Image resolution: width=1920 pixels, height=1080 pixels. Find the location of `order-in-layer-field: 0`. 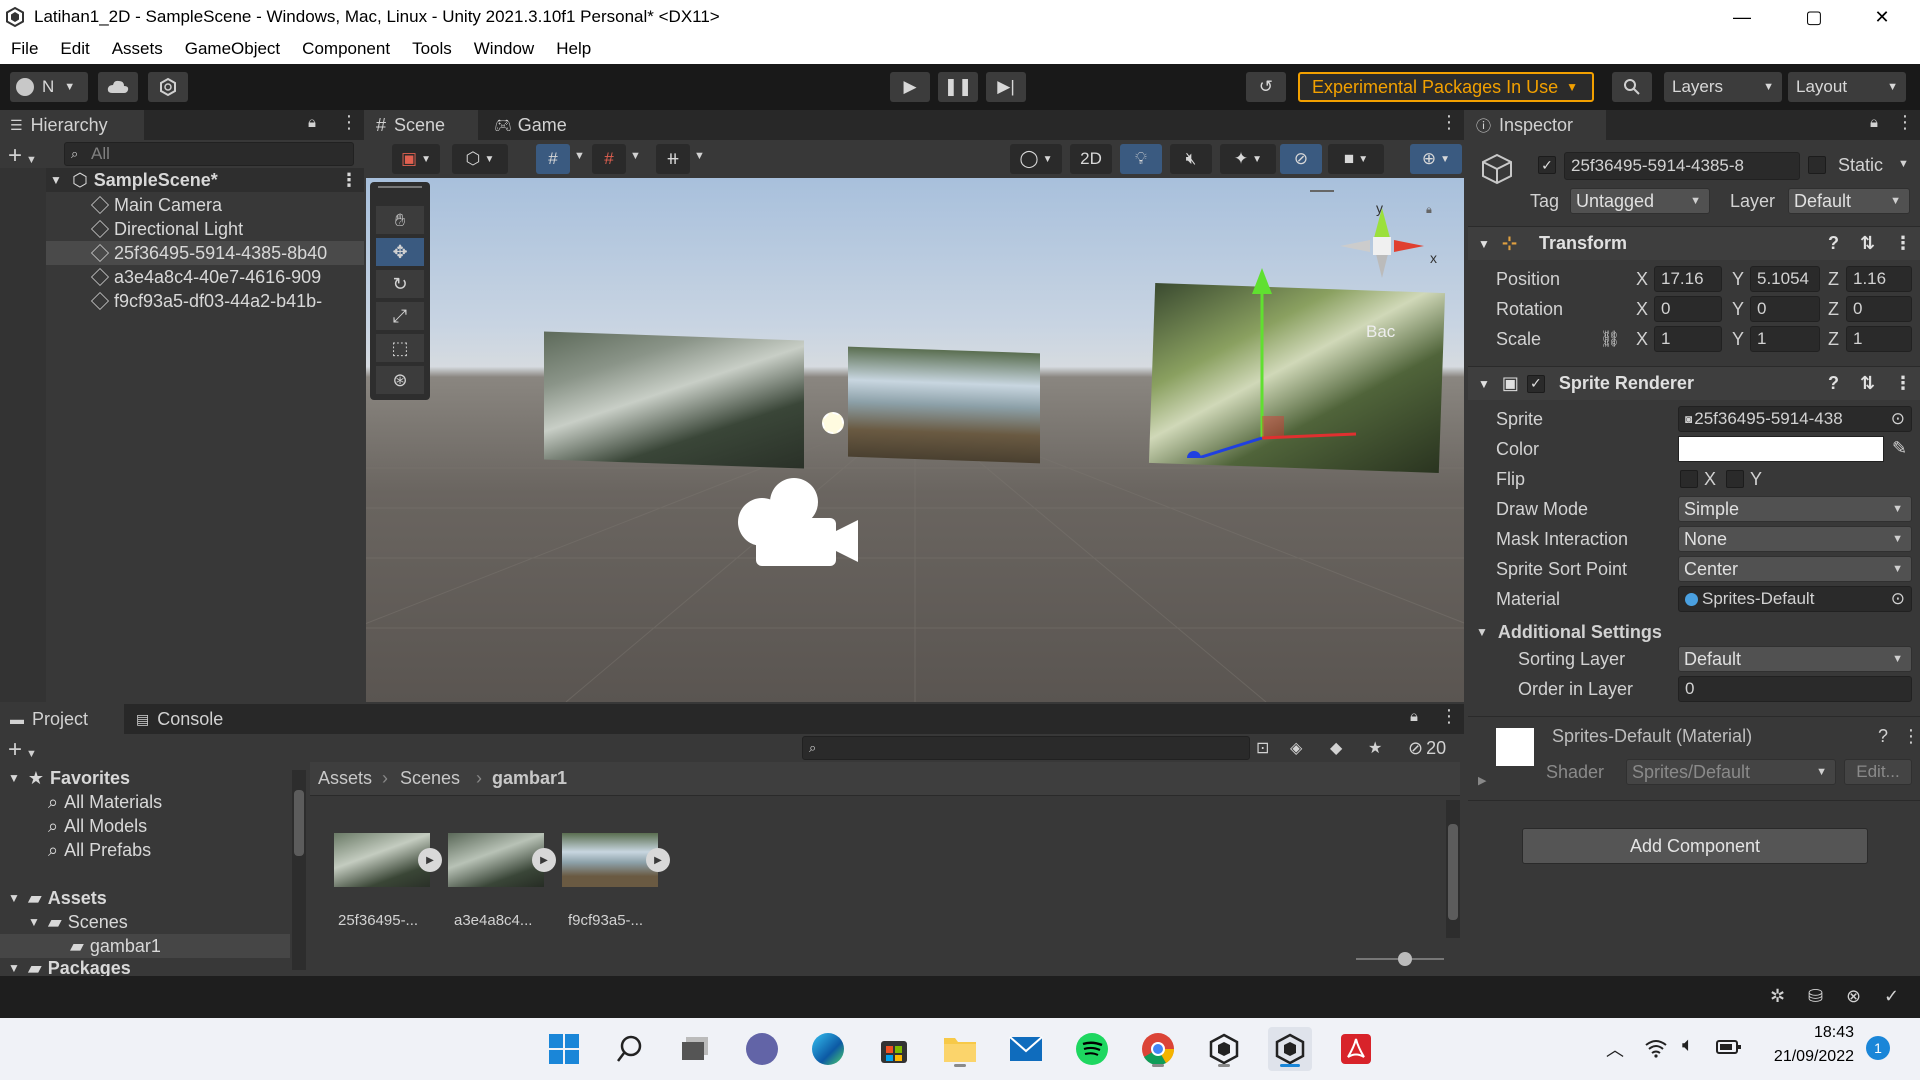

order-in-layer-field: 0 is located at coordinates (1795, 689).